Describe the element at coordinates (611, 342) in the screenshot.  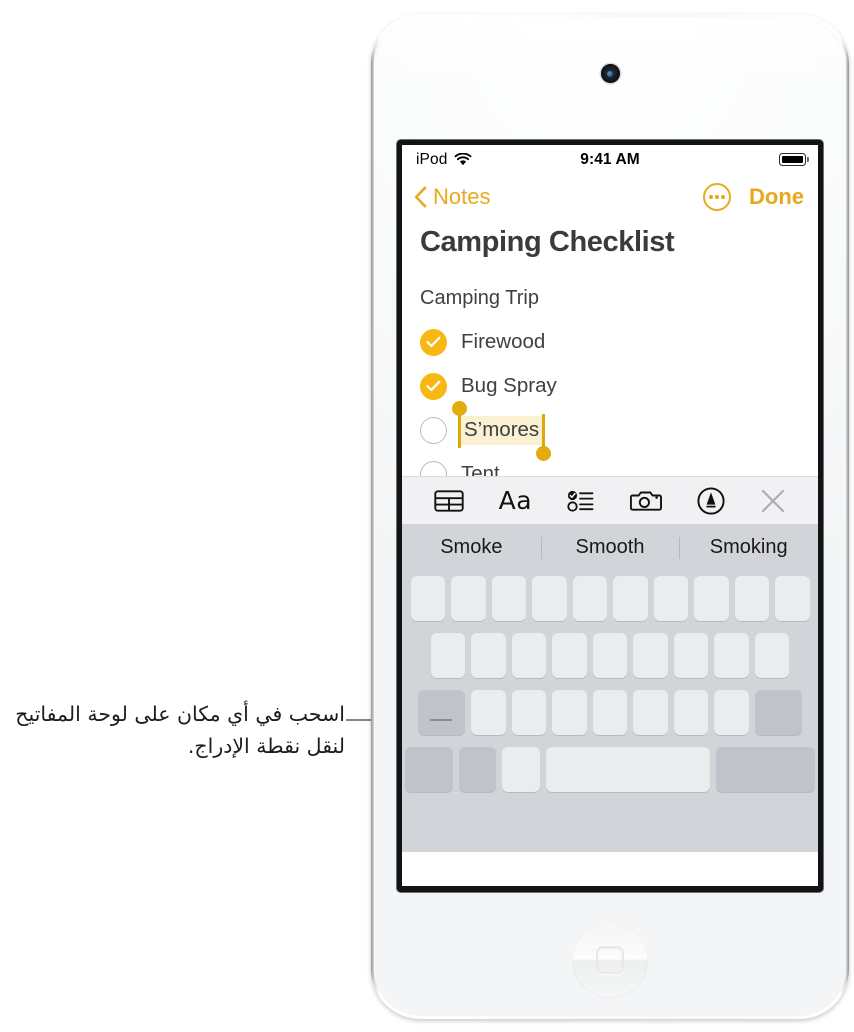
I see `checklist-item: Firewood` at that location.